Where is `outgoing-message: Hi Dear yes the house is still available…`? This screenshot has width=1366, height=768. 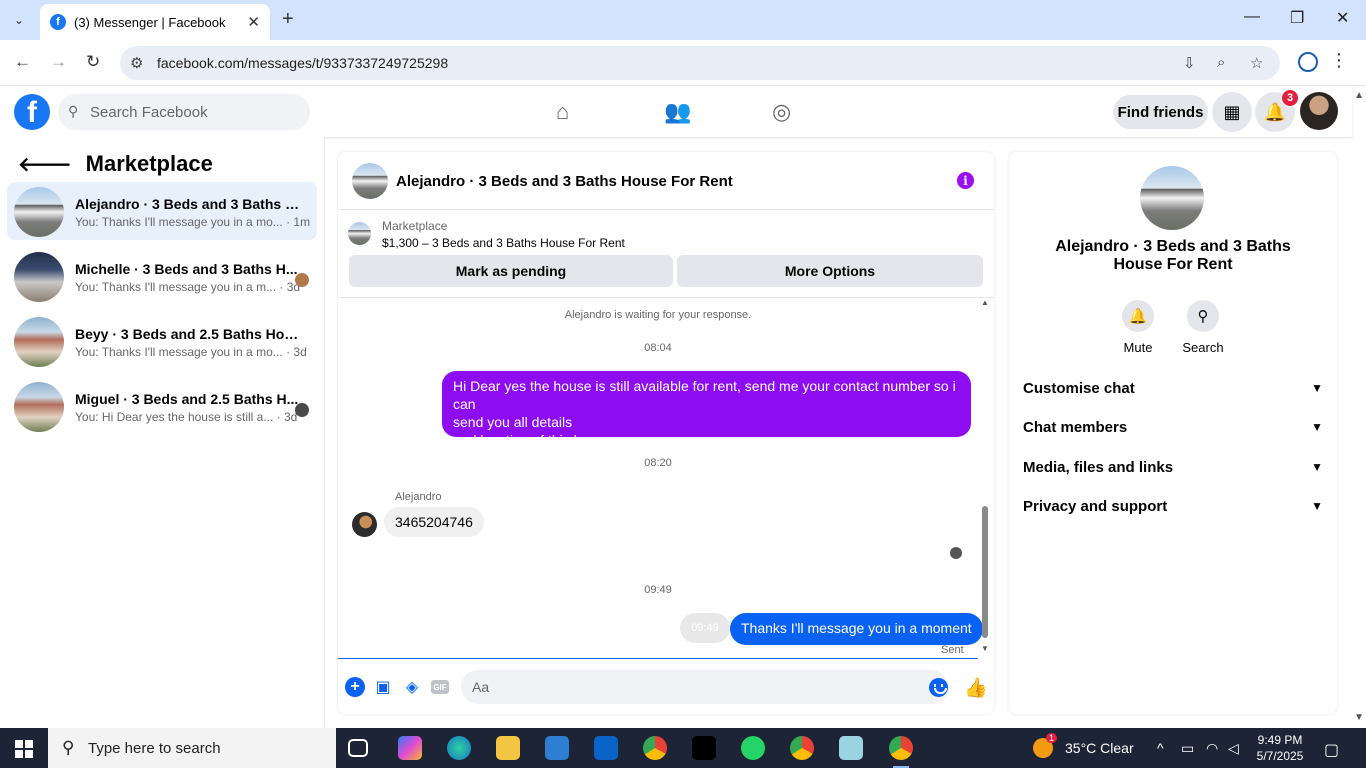 outgoing-message: Hi Dear yes the house is still available… is located at coordinates (706, 409).